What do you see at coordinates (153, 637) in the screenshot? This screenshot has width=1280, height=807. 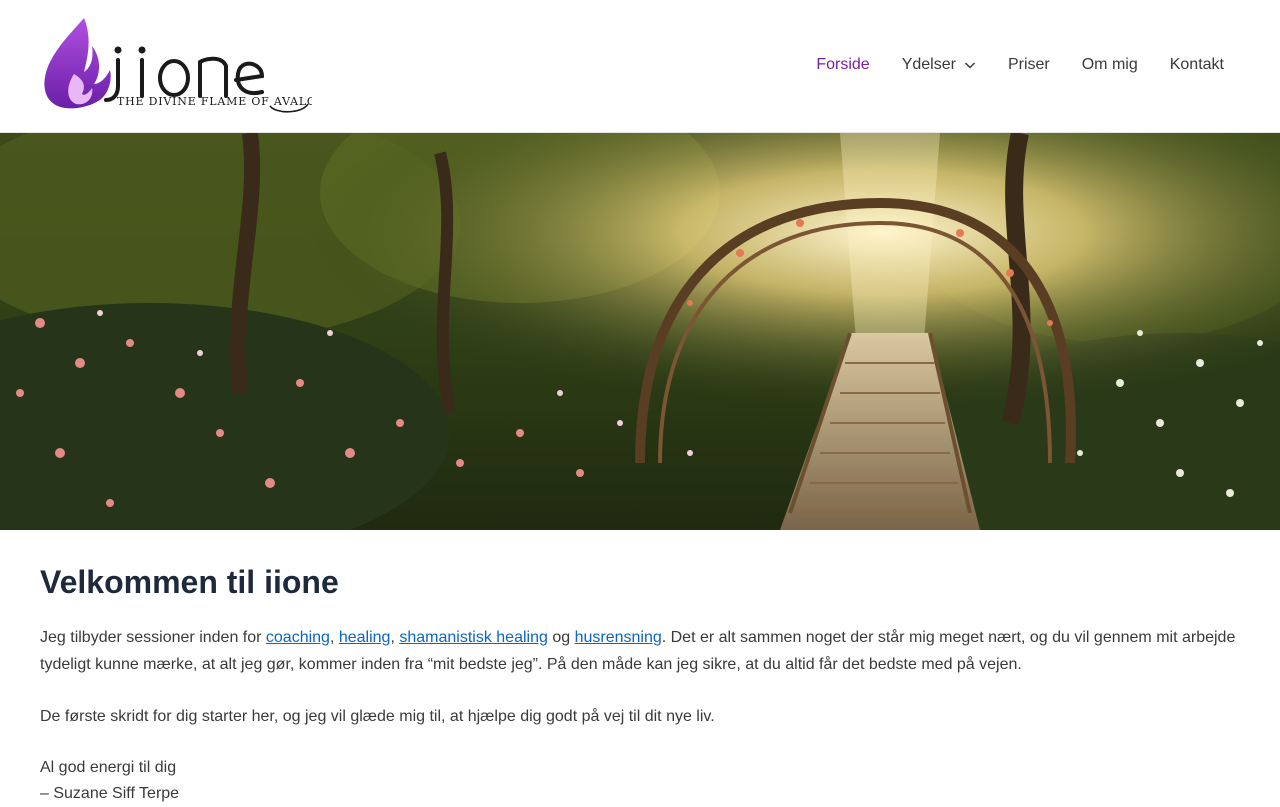 I see `intro-prefix: Jeg tilbyder sessioner inden for` at bounding box center [153, 637].